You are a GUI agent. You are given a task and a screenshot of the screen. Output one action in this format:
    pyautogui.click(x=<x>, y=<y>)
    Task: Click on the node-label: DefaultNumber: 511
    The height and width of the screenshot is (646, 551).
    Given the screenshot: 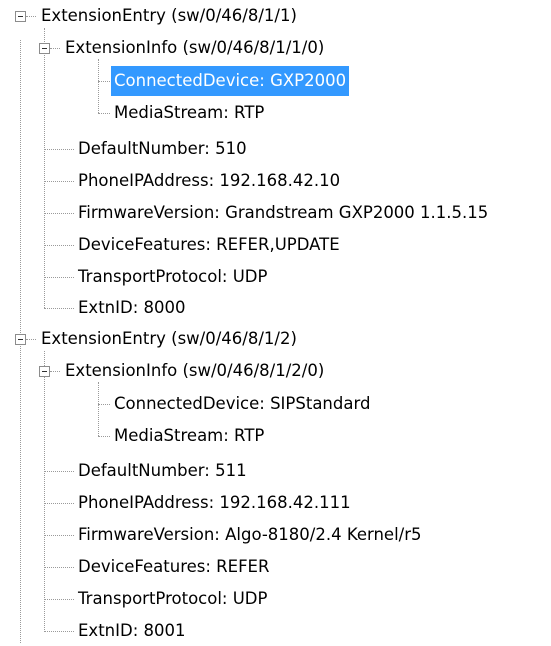 What is the action you would take?
    pyautogui.click(x=162, y=470)
    